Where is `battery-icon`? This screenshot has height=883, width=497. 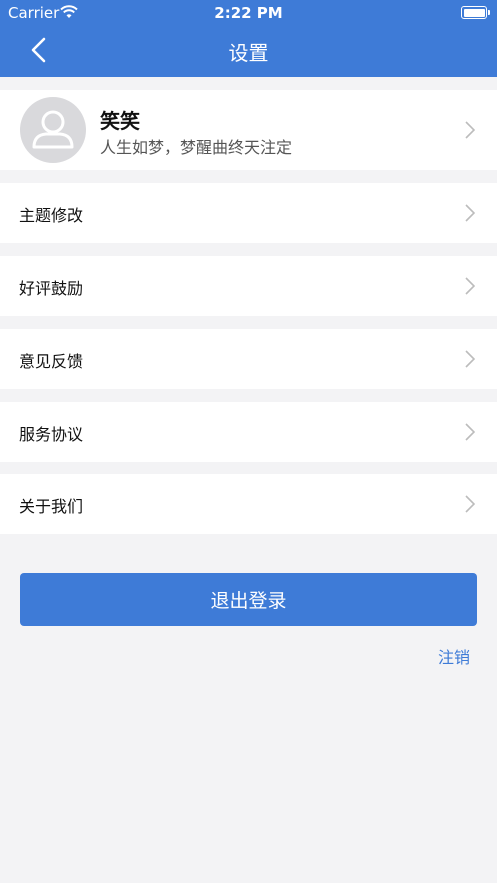 battery-icon is located at coordinates (475, 12).